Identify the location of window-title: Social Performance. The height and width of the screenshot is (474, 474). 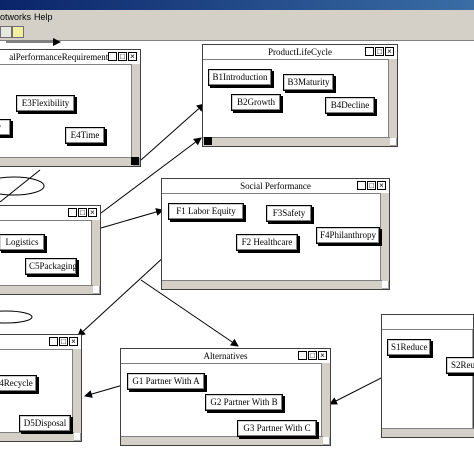
(275, 186).